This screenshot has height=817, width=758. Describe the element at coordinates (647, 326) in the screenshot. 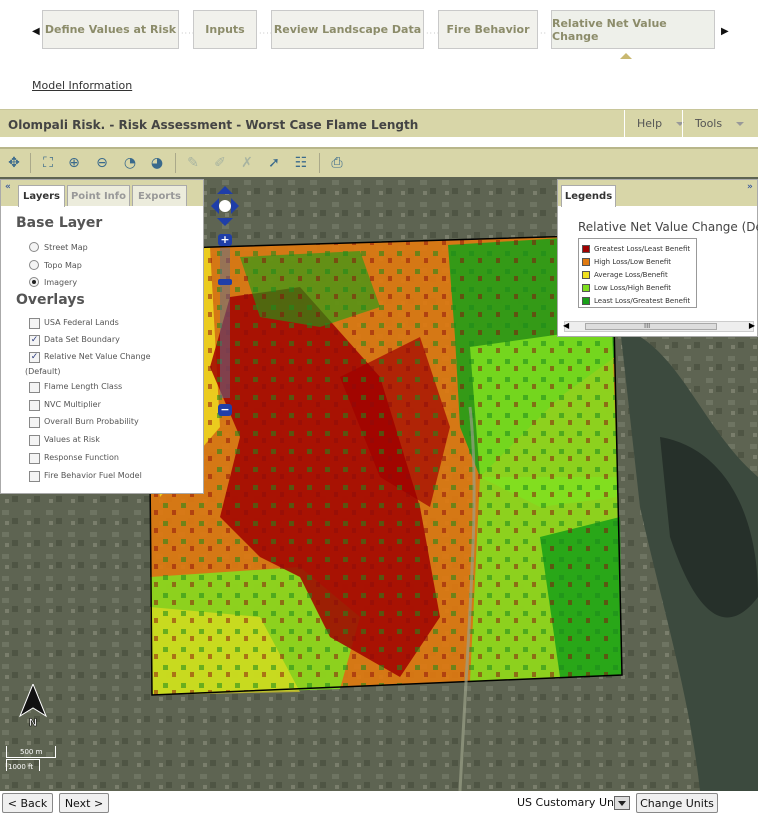

I see `scroll-grip: III` at that location.